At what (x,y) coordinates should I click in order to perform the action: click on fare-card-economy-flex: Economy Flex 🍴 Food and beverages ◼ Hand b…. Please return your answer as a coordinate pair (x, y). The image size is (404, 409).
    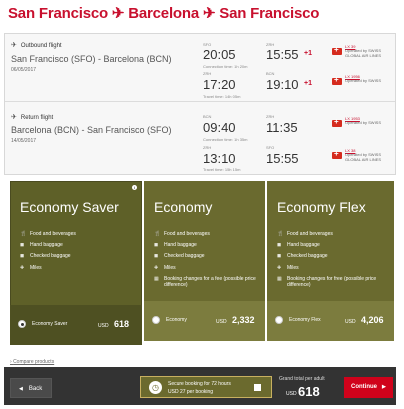
    Looking at the image, I should click on (330, 261).